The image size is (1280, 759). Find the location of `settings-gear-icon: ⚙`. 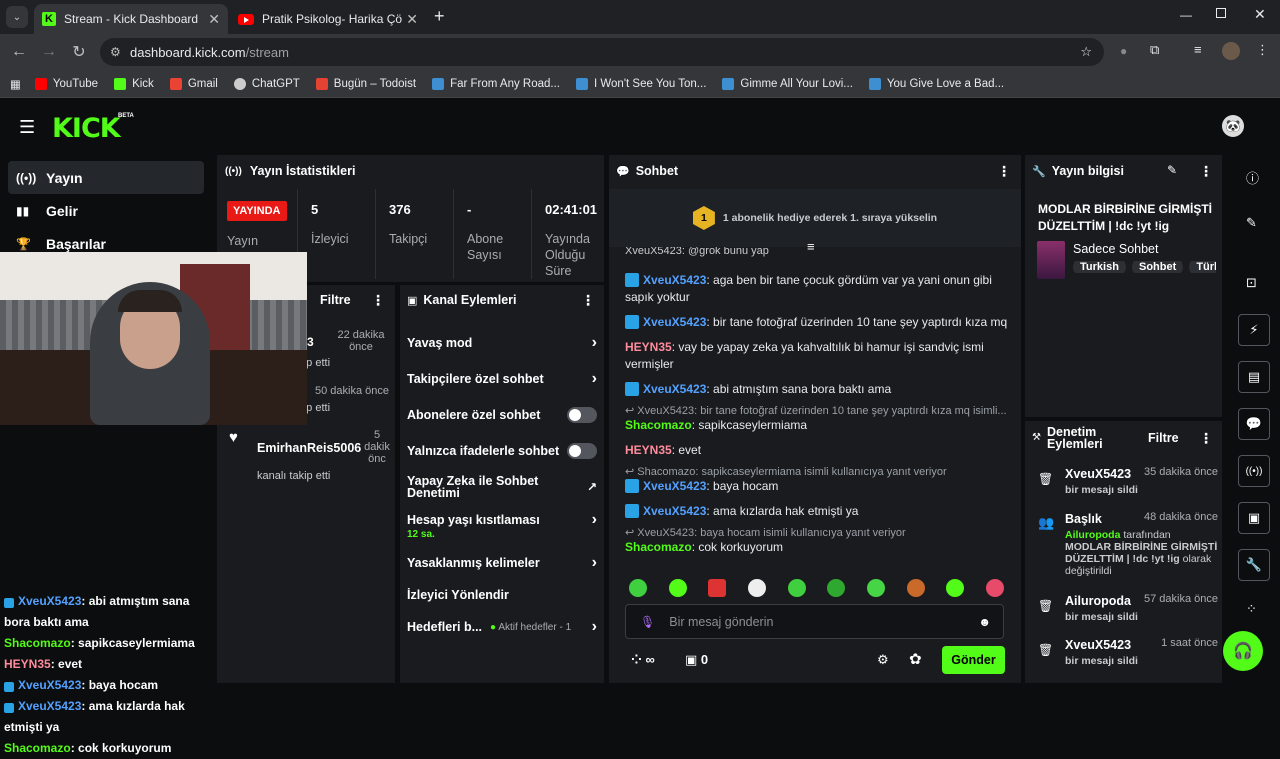

settings-gear-icon: ⚙ is located at coordinates (883, 660).